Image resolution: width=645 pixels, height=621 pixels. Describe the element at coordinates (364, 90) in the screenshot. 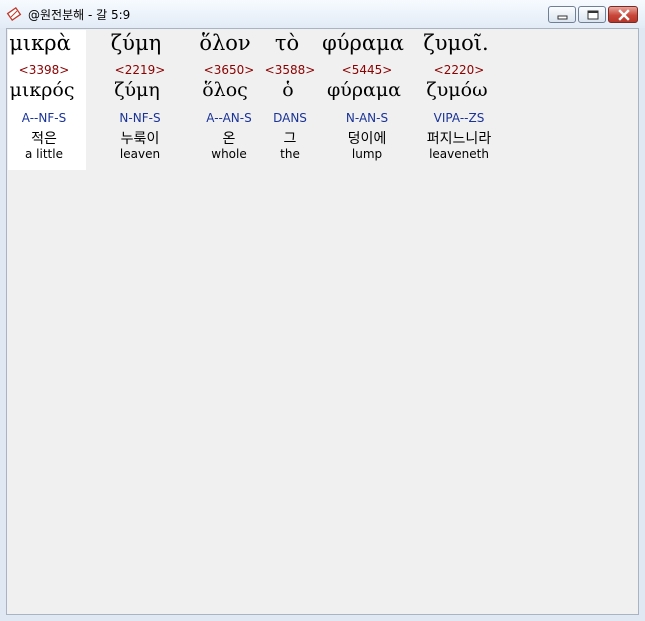

I see `lemma: φύραμα` at that location.